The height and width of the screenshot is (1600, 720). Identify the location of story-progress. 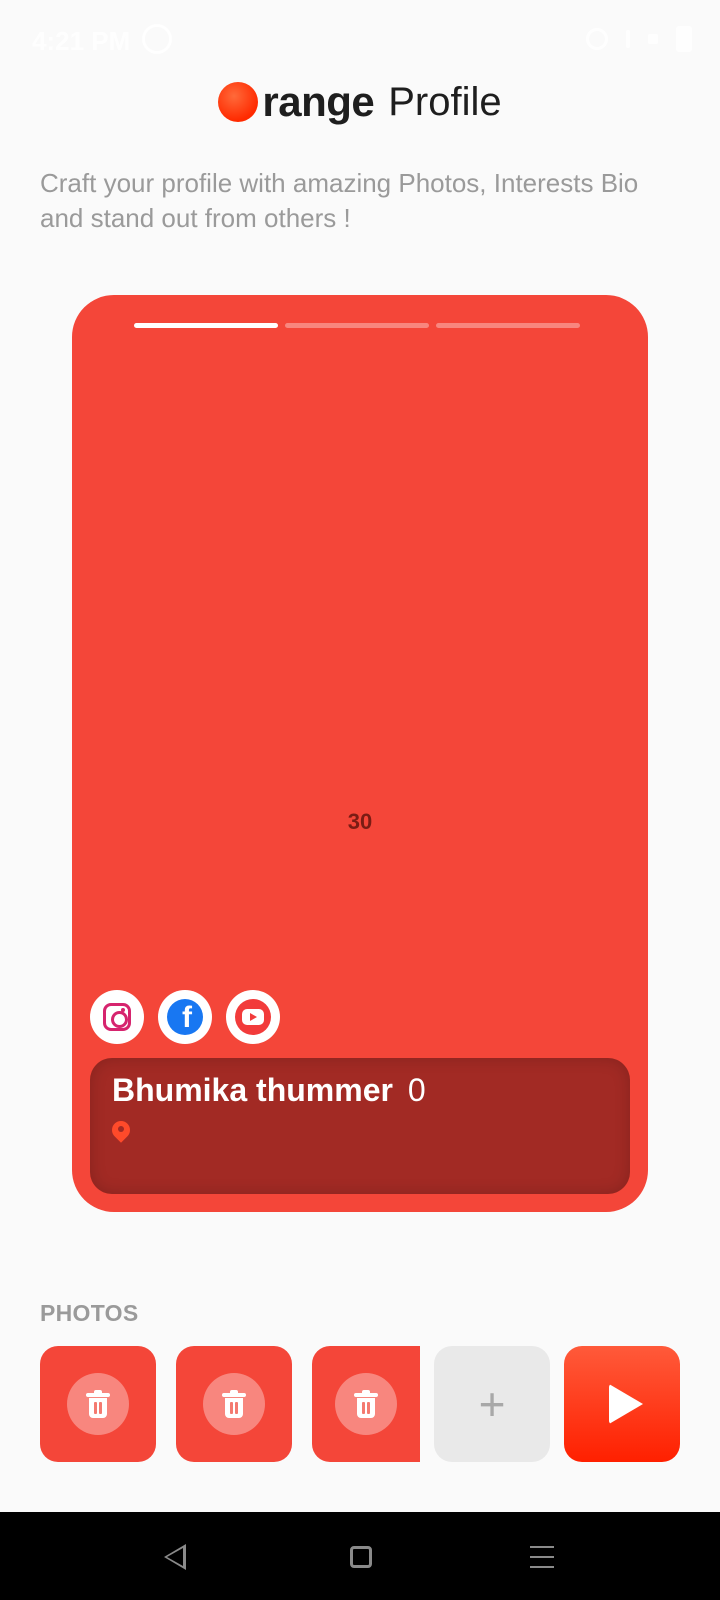
(357, 325).